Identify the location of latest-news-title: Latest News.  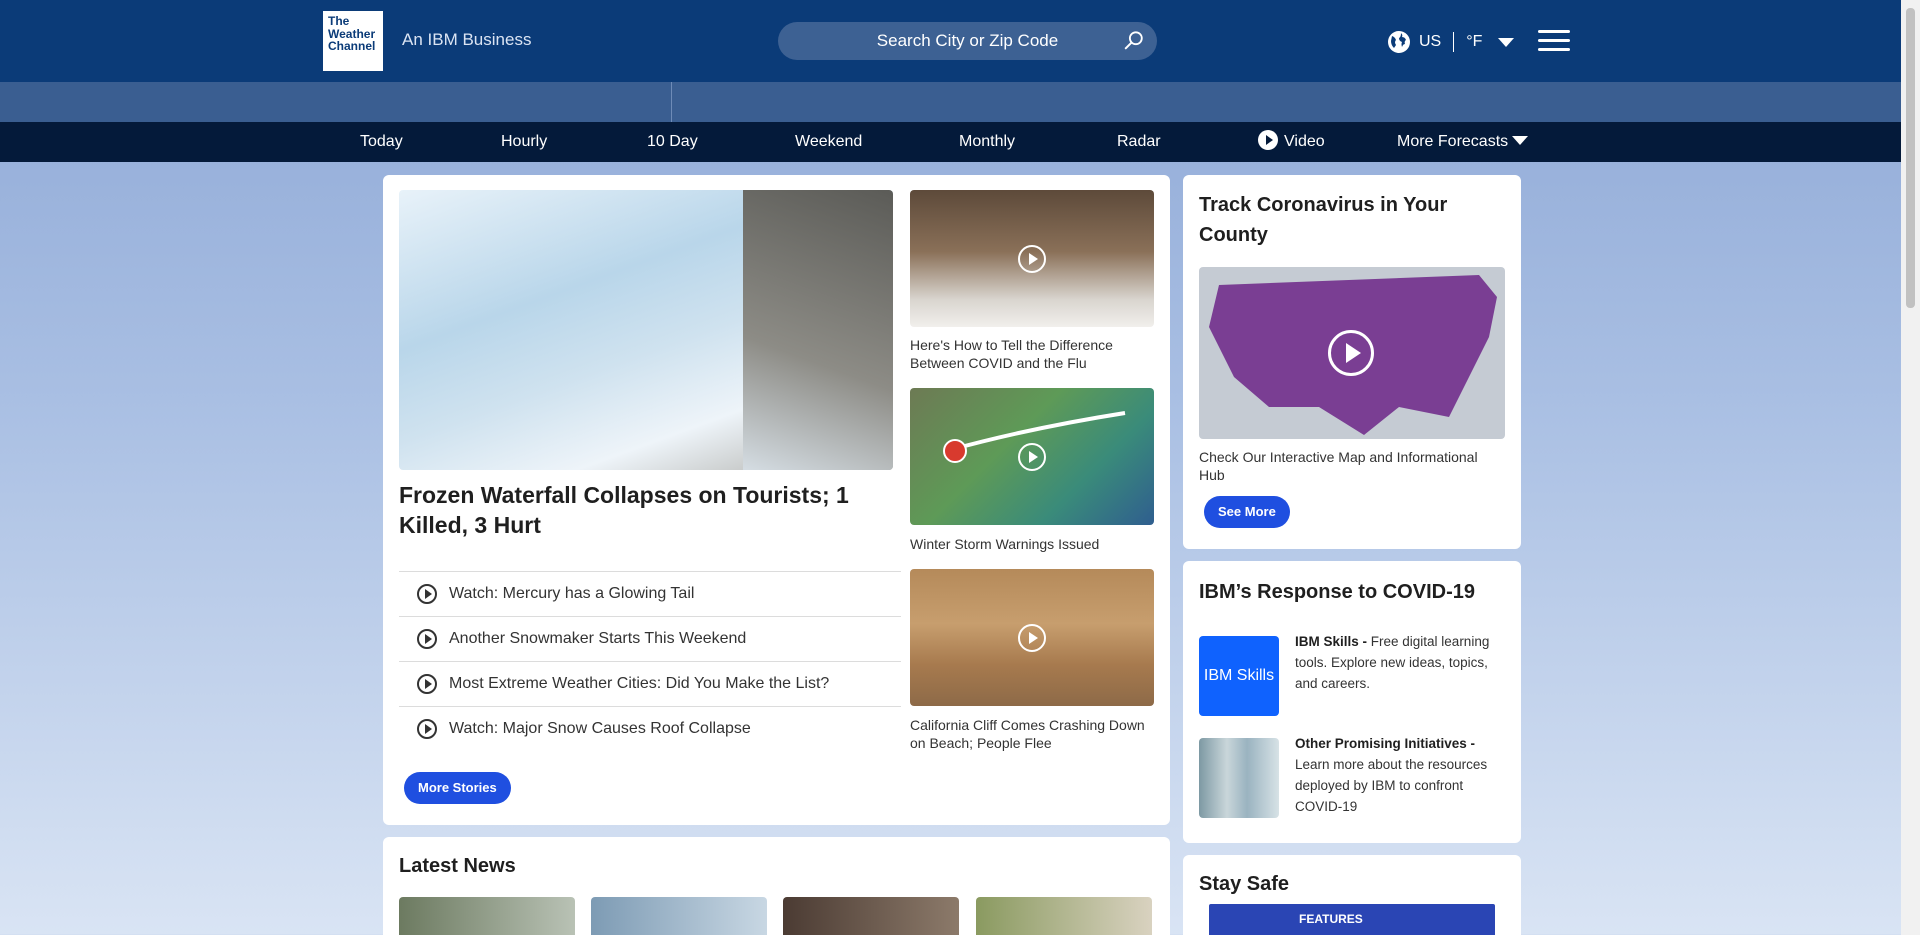
(457, 866).